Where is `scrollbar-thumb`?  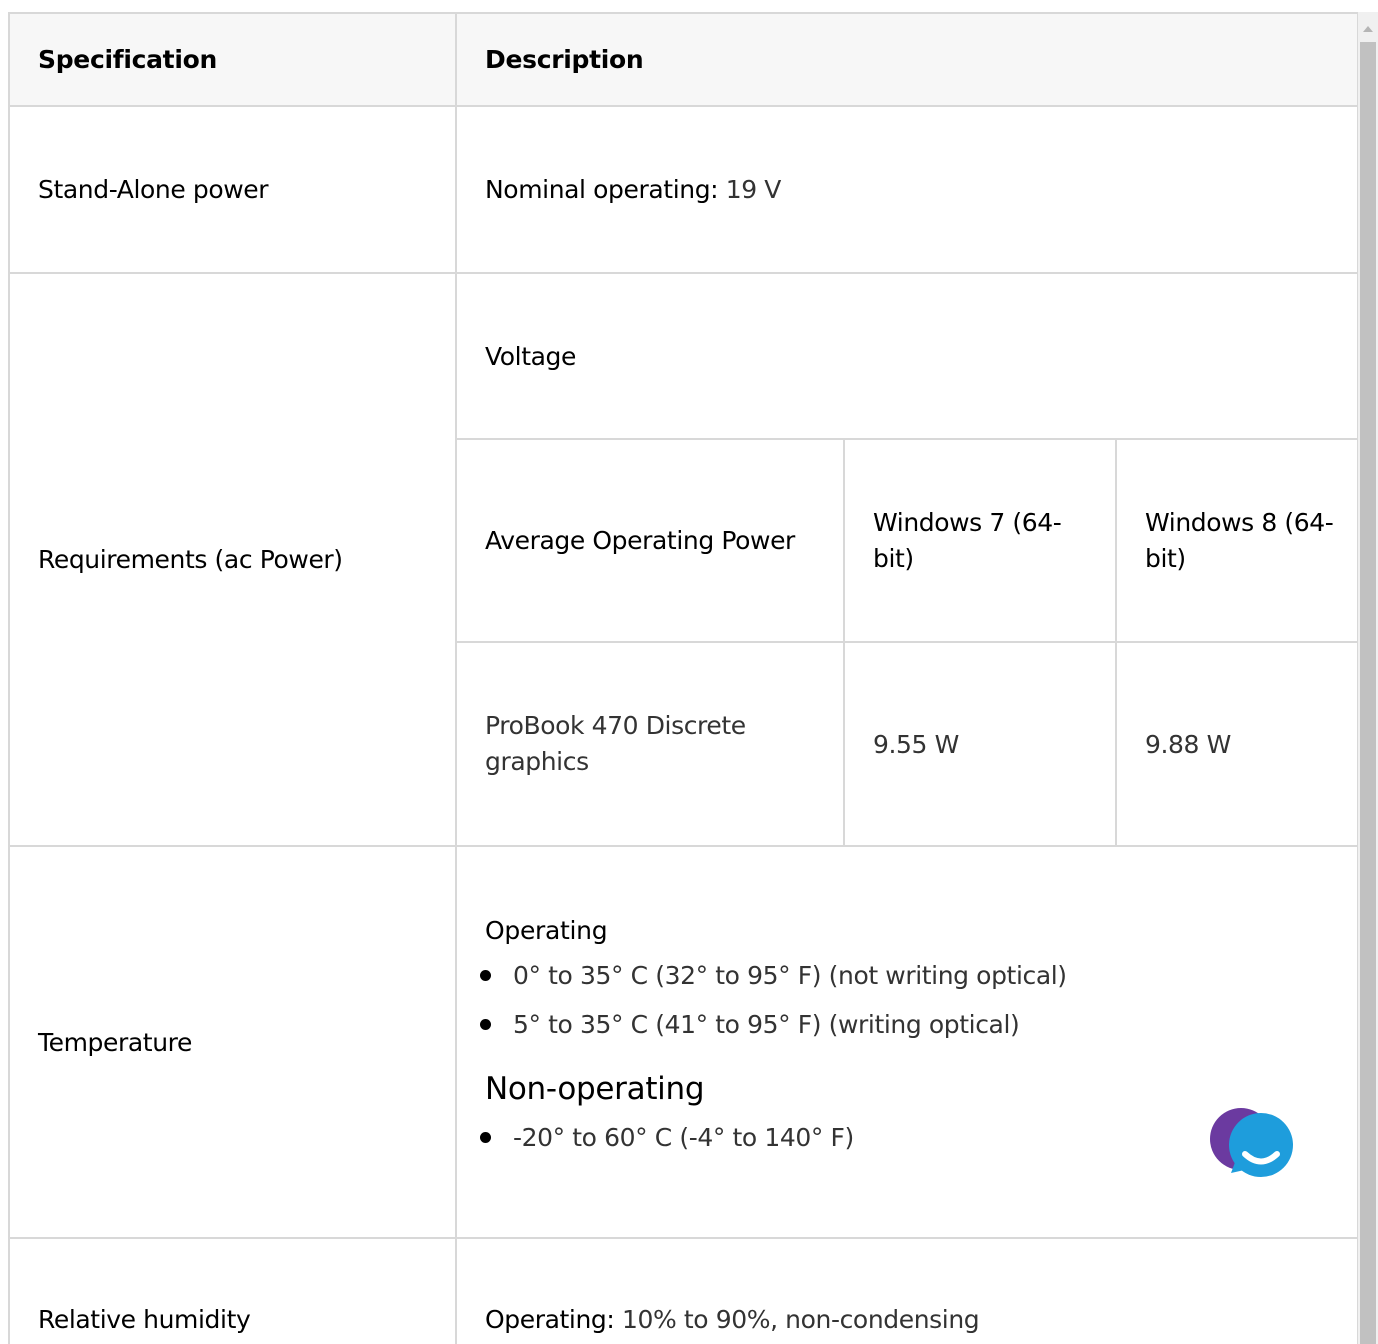 scrollbar-thumb is located at coordinates (1368, 693).